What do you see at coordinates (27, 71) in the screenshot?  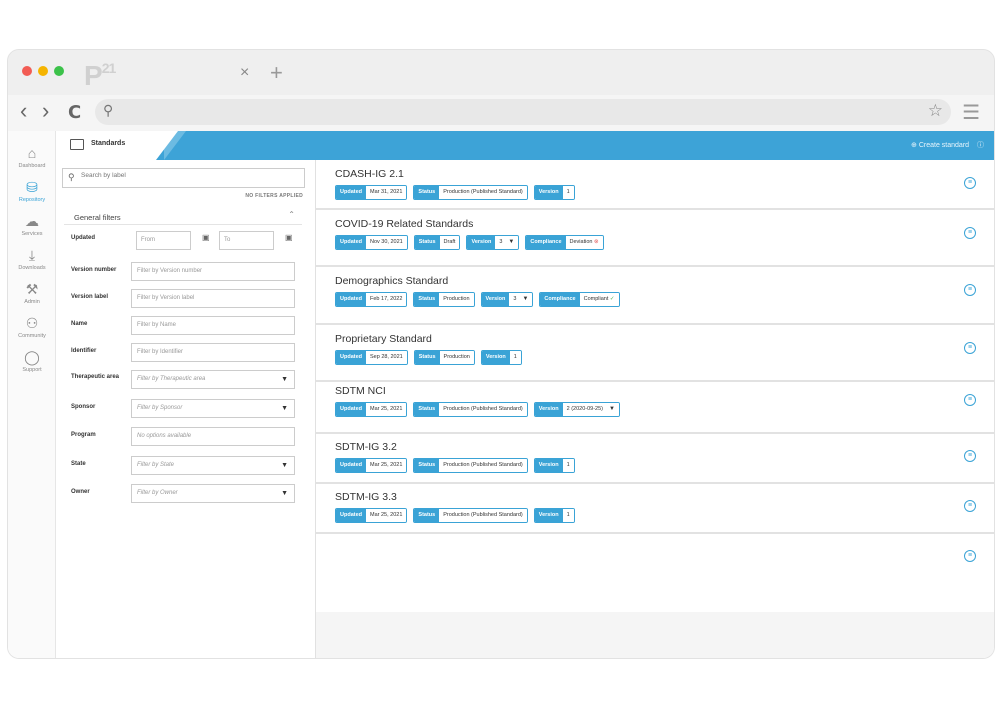 I see `close-window-button` at bounding box center [27, 71].